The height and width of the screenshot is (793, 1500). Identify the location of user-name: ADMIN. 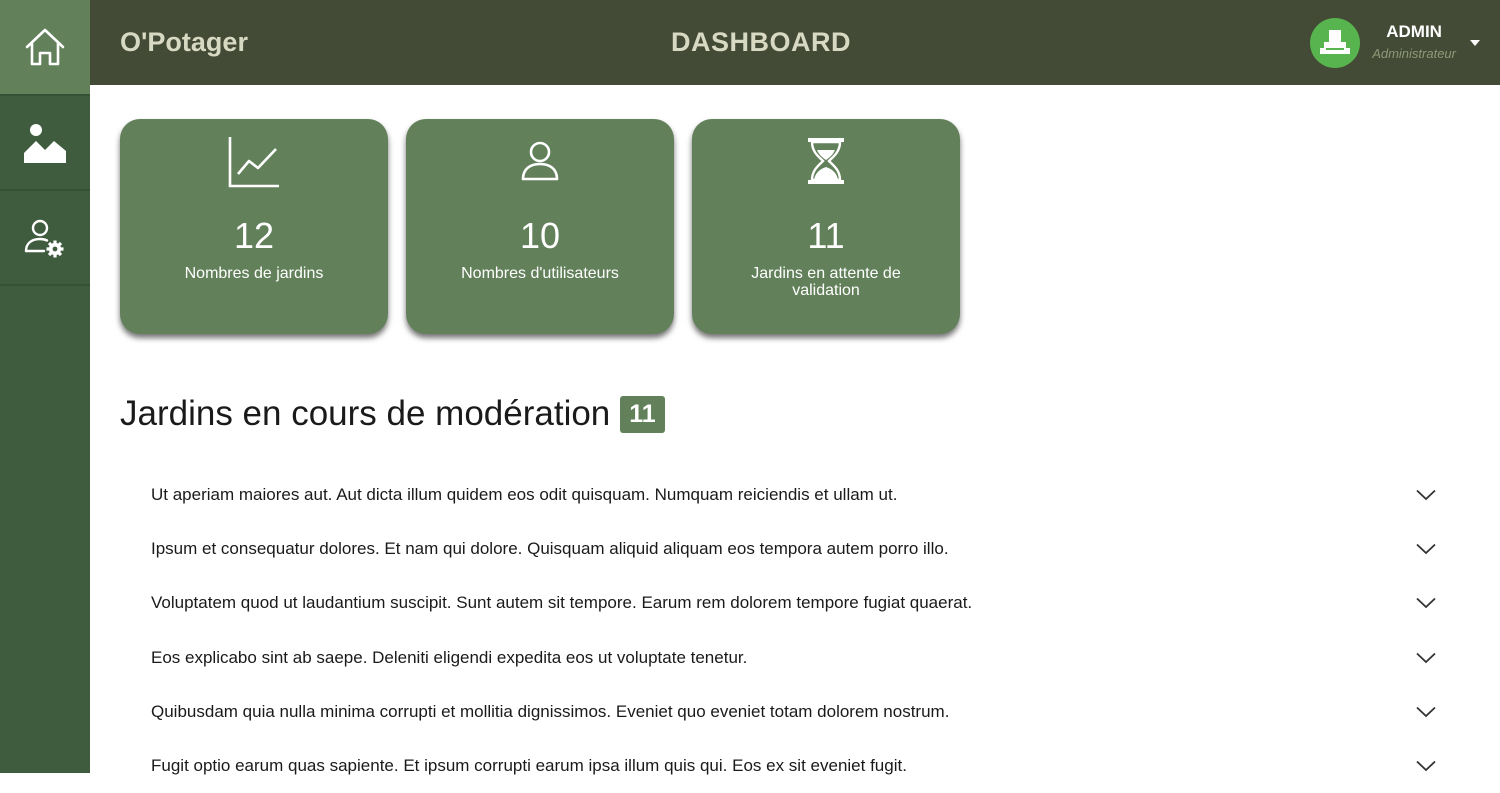
(1414, 31).